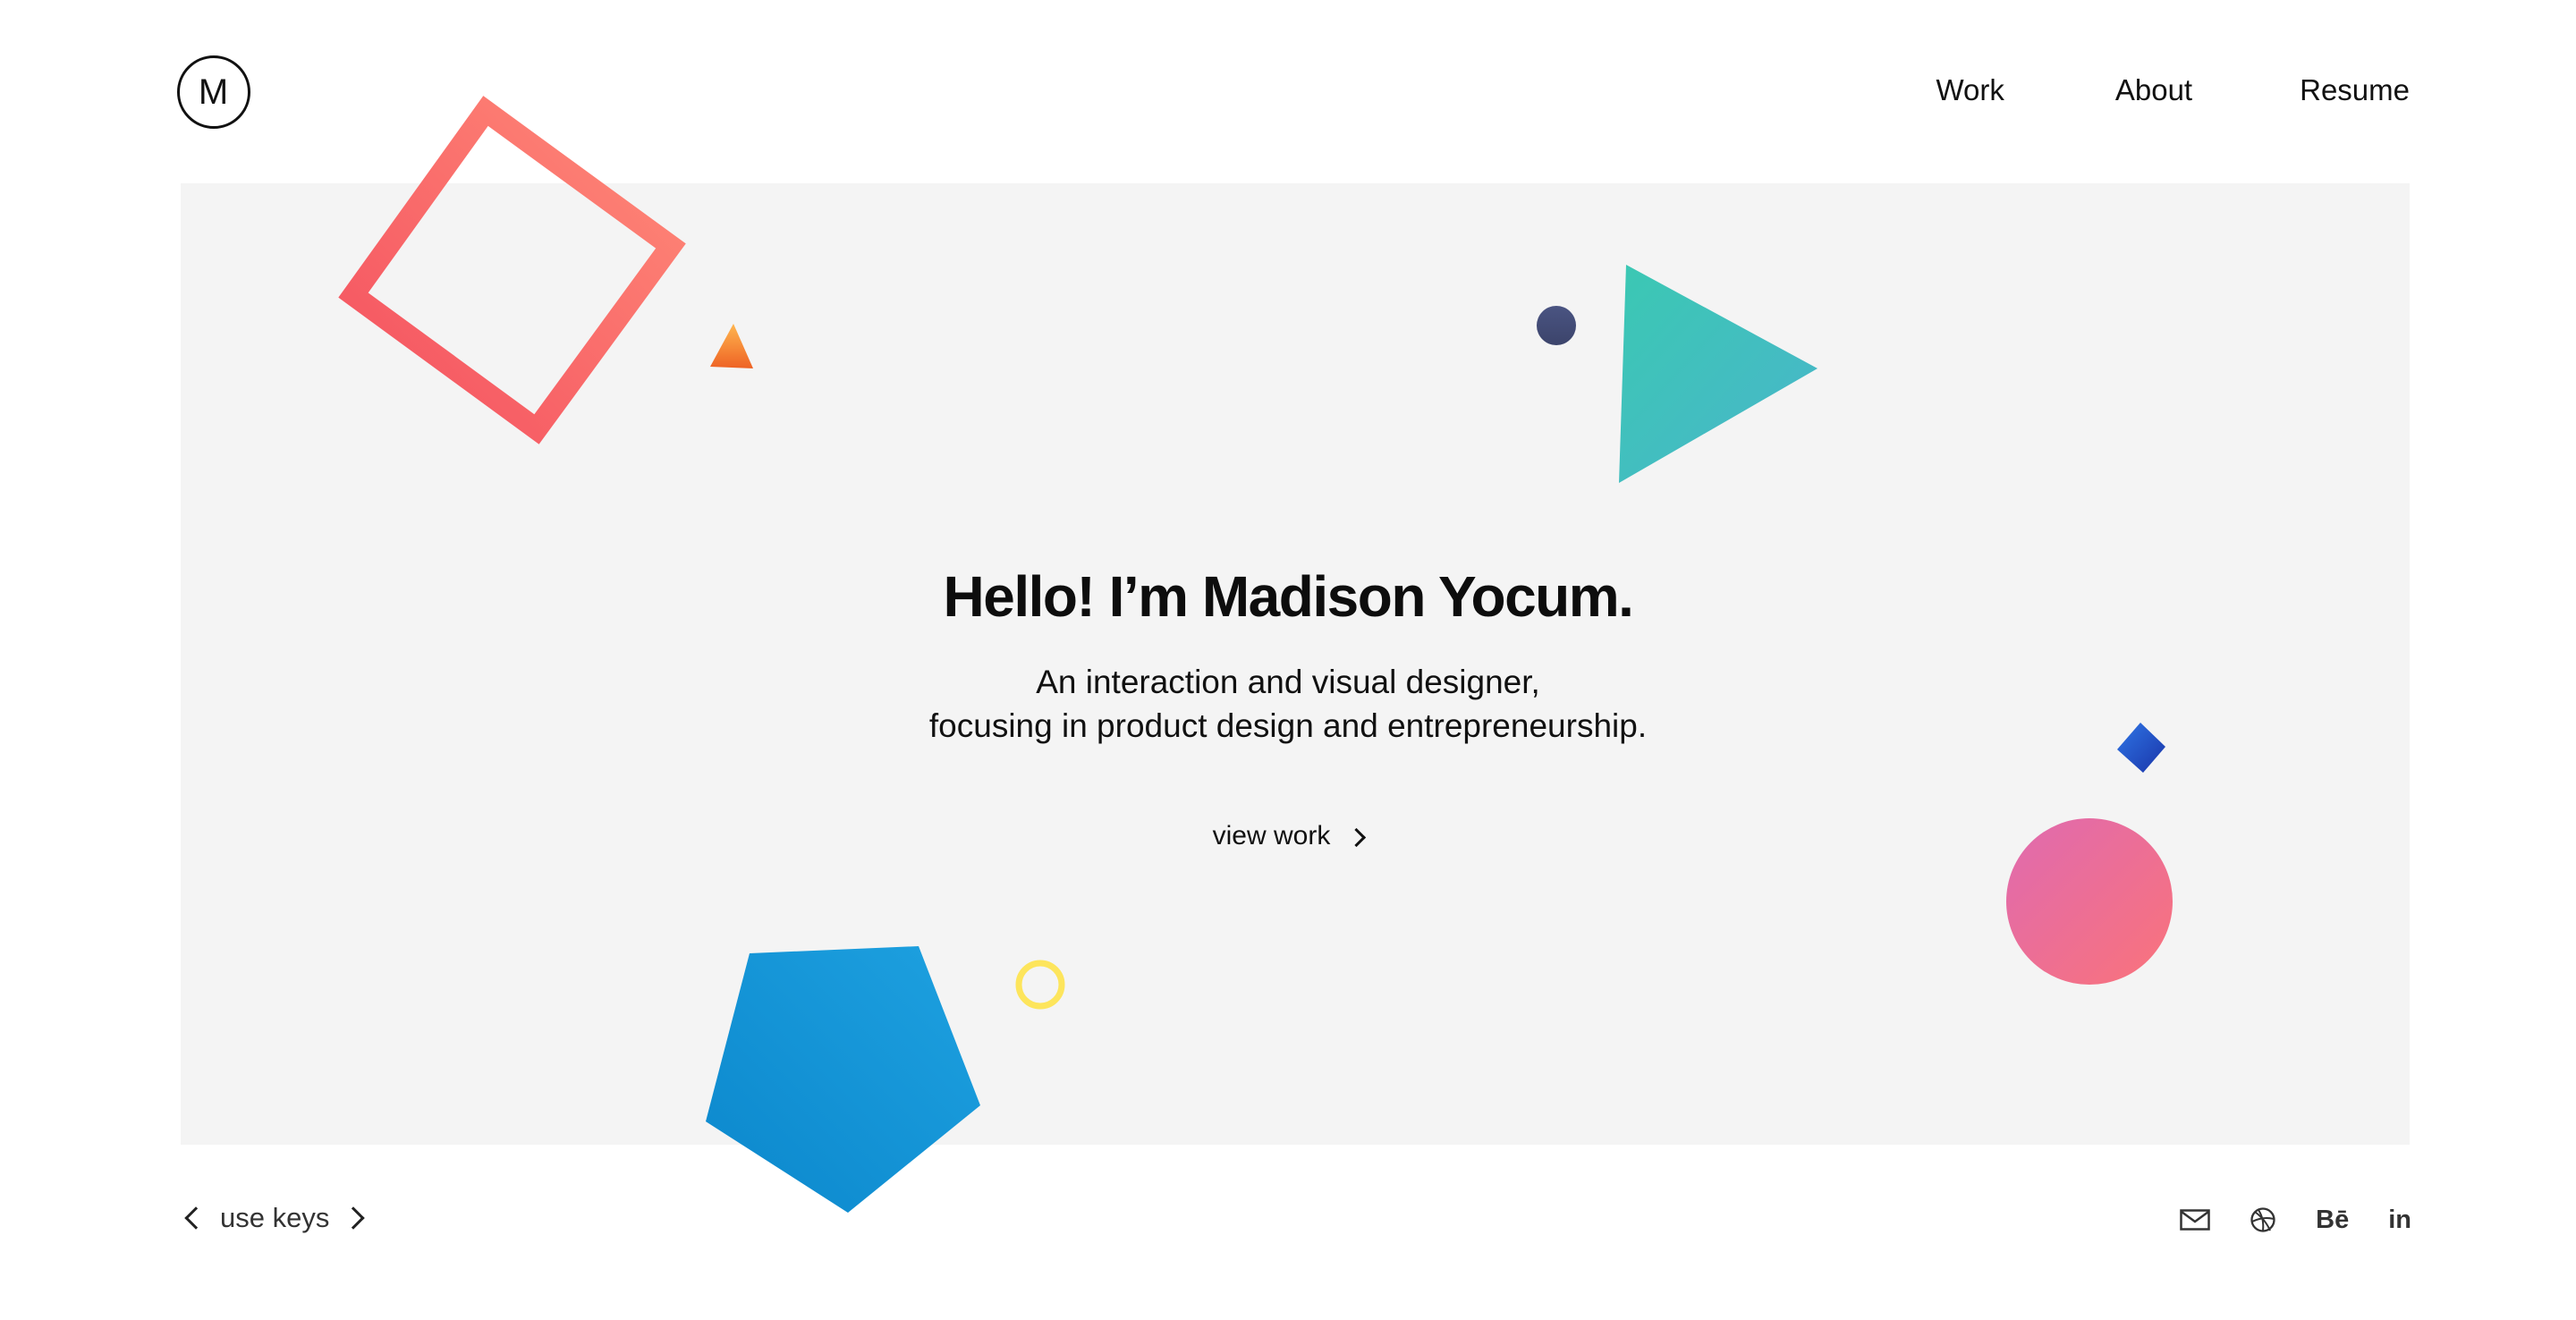 Image resolution: width=2576 pixels, height=1320 pixels. Describe the element at coordinates (2195, 1220) in the screenshot. I see `mail-icon` at that location.